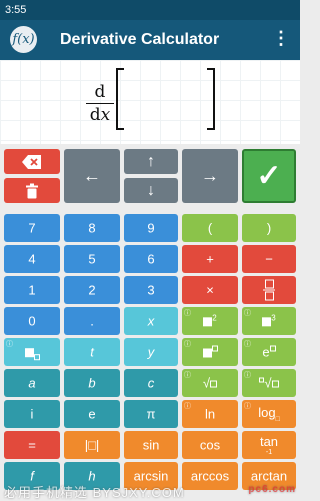 The image size is (320, 501). Describe the element at coordinates (32, 352) in the screenshot. I see `key-subscript: ⓘ` at that location.